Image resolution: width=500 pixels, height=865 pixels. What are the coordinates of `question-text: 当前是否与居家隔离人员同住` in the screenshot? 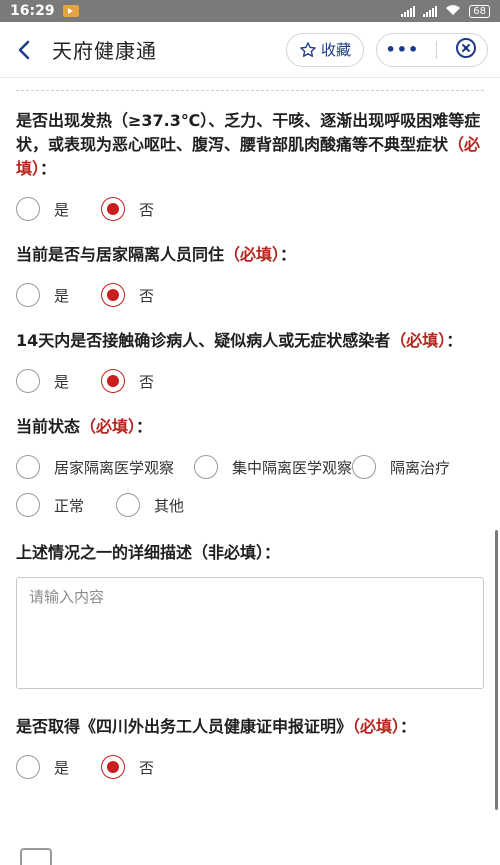 It's located at (120, 254).